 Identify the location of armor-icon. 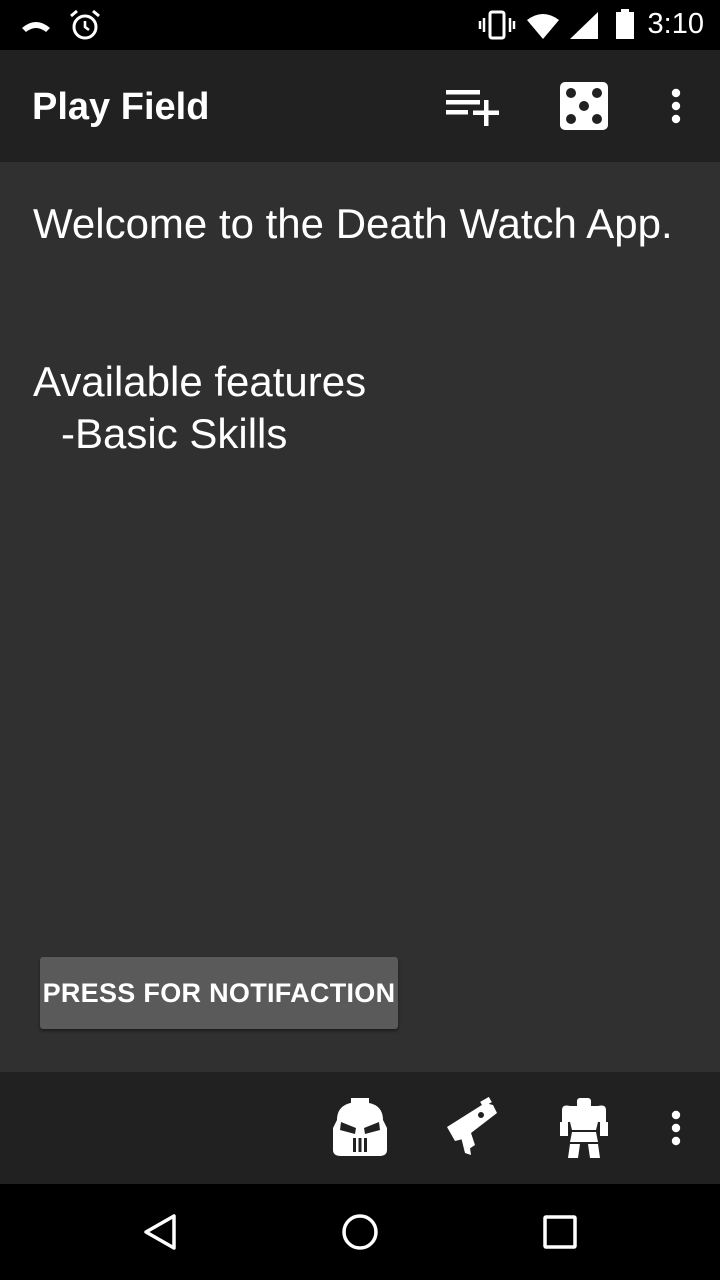
(584, 1128).